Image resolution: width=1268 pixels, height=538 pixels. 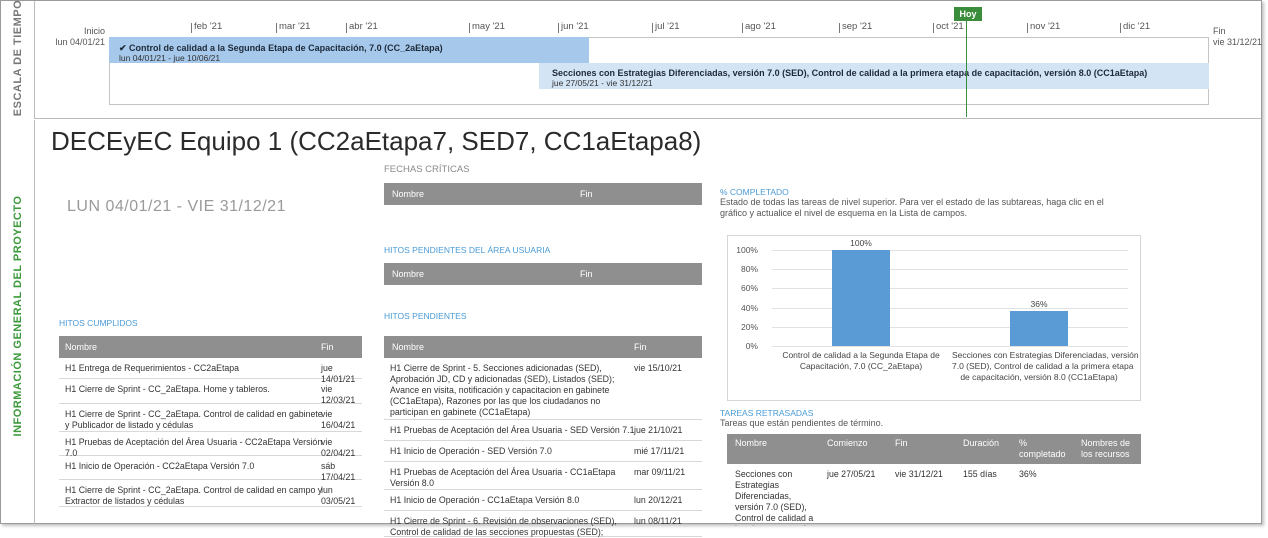 What do you see at coordinates (362, 27) in the screenshot?
I see `timeline-month-label: abr '21` at bounding box center [362, 27].